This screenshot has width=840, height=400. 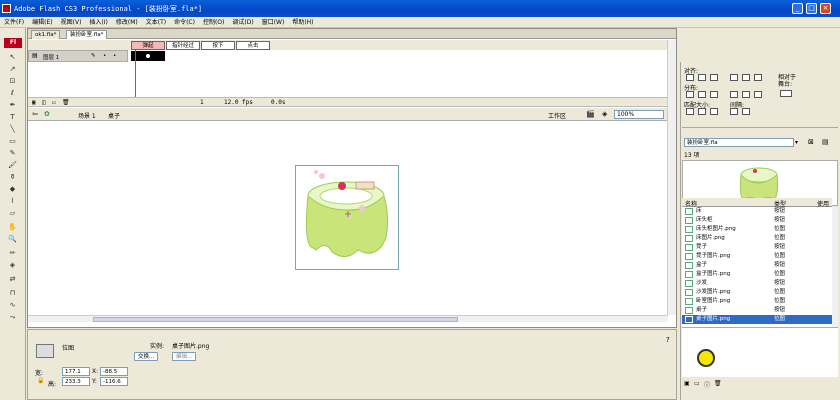 What do you see at coordinates (78, 56) in the screenshot?
I see `layer-row: ▤ 图层 1 ✎ • •` at bounding box center [78, 56].